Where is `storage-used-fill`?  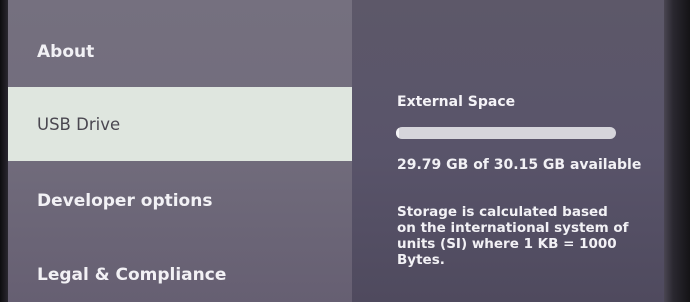
storage-used-fill is located at coordinates (398, 133).